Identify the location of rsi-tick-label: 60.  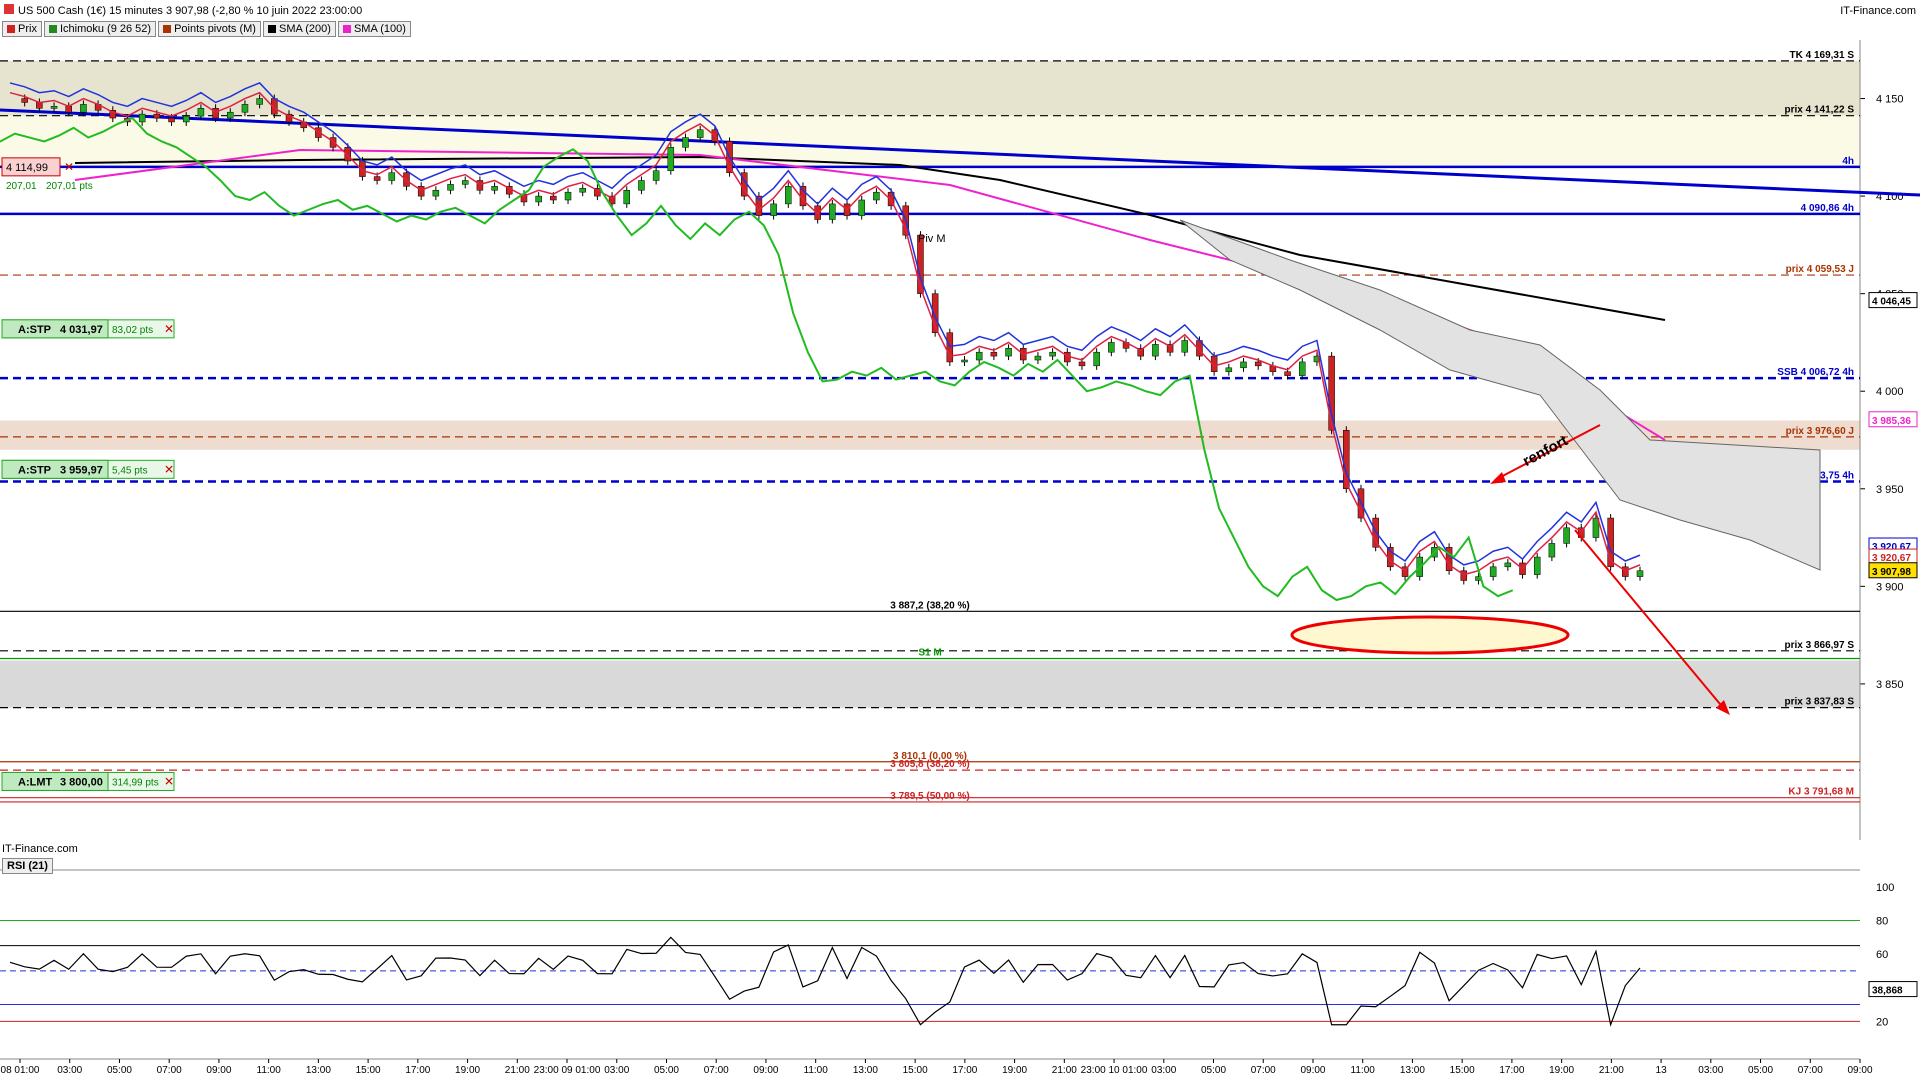
(1882, 955).